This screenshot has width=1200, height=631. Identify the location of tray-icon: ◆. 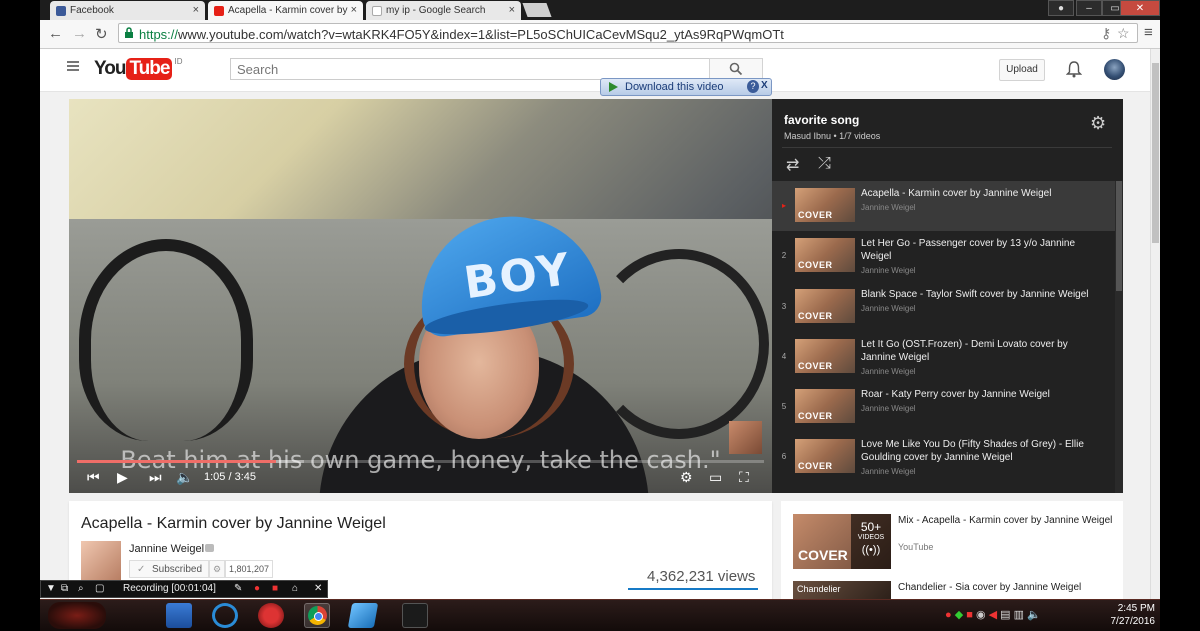
(959, 615).